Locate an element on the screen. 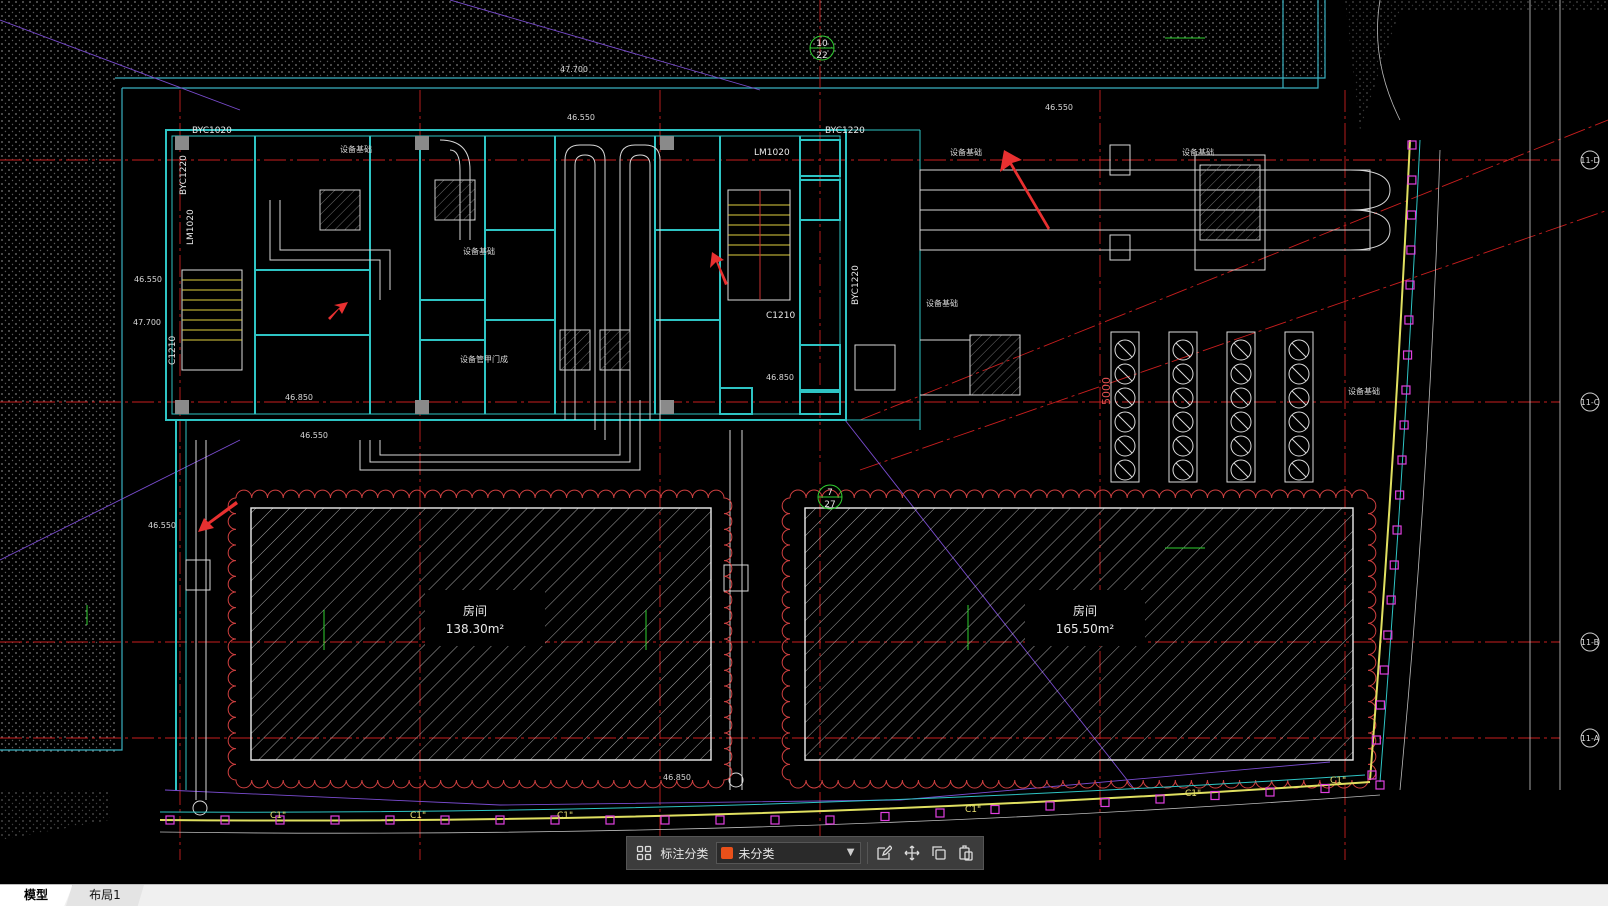 This screenshot has width=1608, height=906. room-area: 138.30m² is located at coordinates (475, 629).